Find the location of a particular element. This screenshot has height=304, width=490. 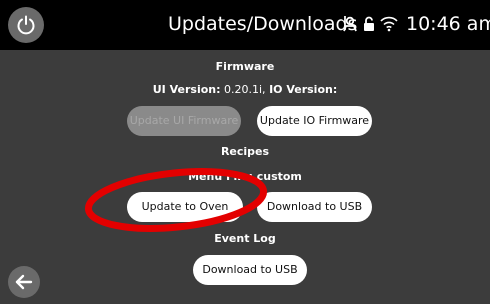

ui-version-value: 0.20.1i, is located at coordinates (245, 89).